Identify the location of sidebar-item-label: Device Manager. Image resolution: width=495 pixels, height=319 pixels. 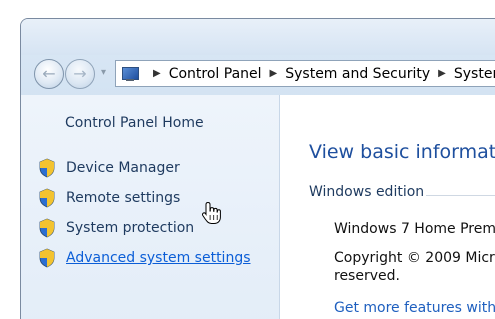
(123, 168).